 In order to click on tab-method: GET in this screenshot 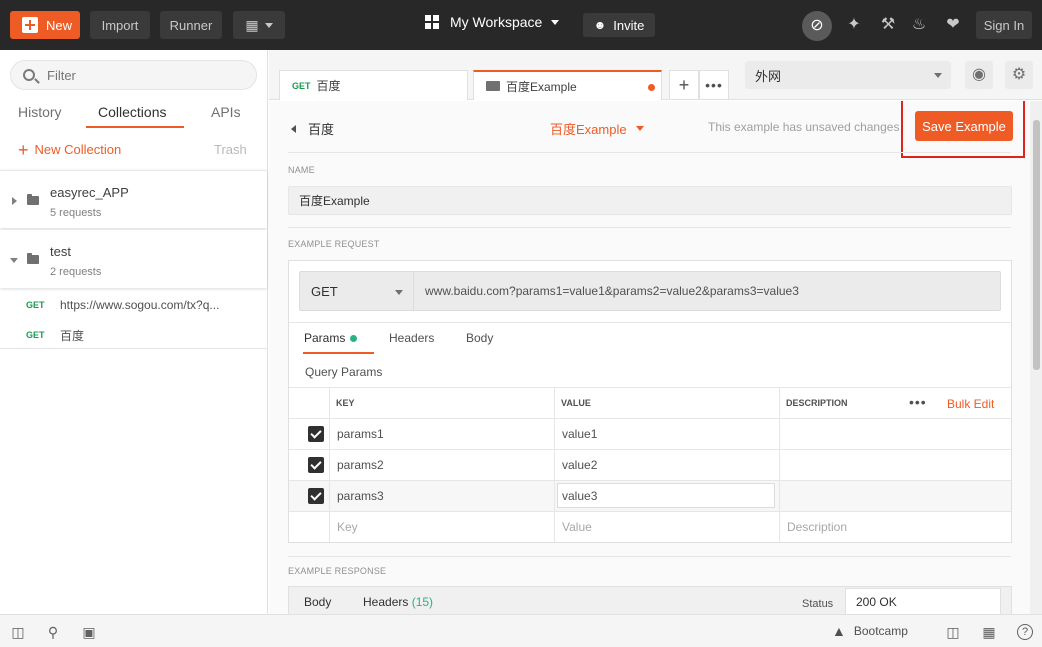, I will do `click(301, 85)`.